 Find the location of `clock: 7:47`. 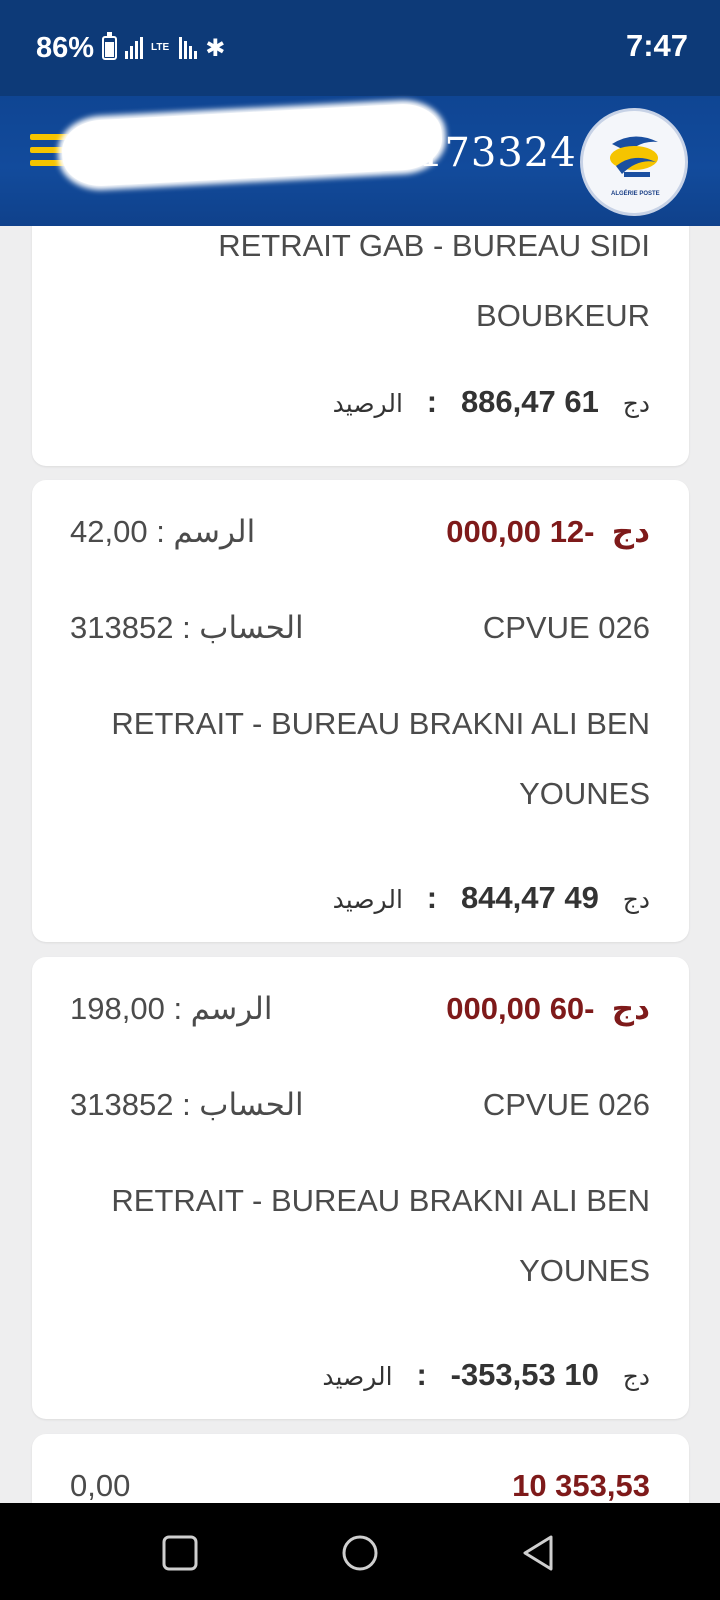

clock: 7:47 is located at coordinates (656, 45).